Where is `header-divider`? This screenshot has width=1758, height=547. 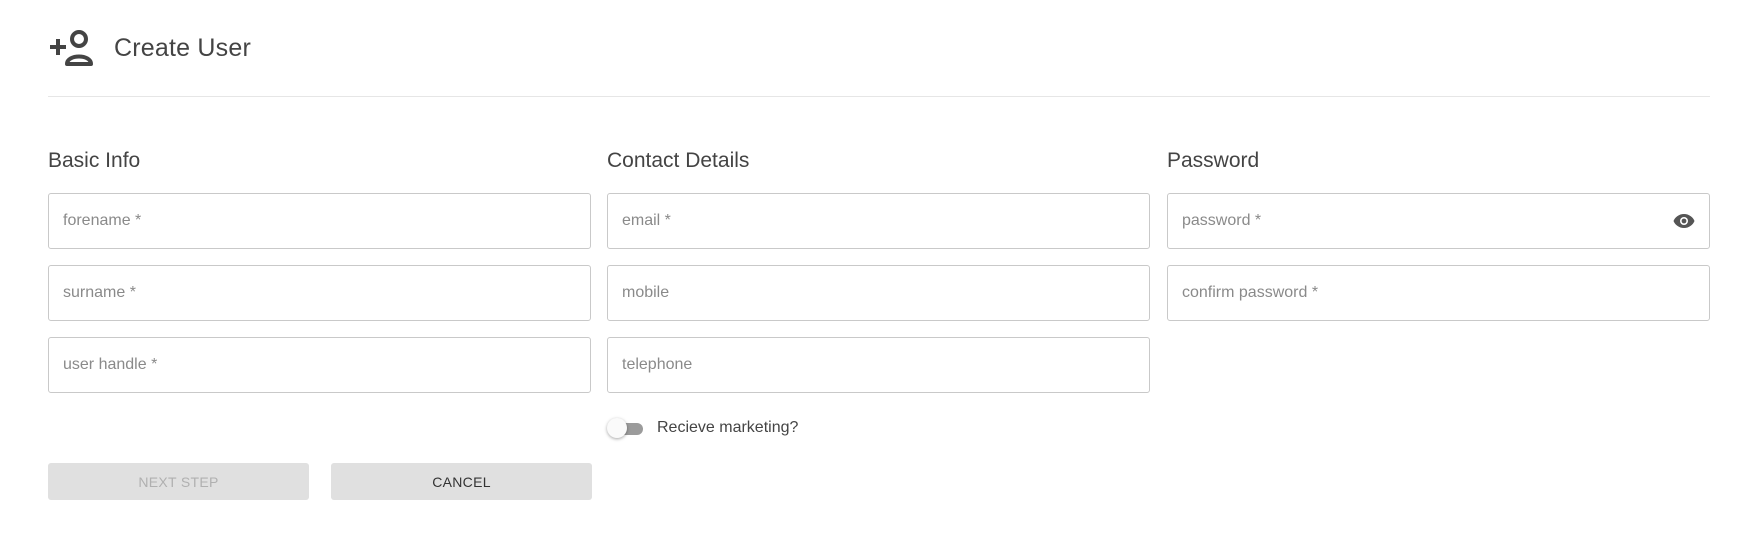 header-divider is located at coordinates (879, 96).